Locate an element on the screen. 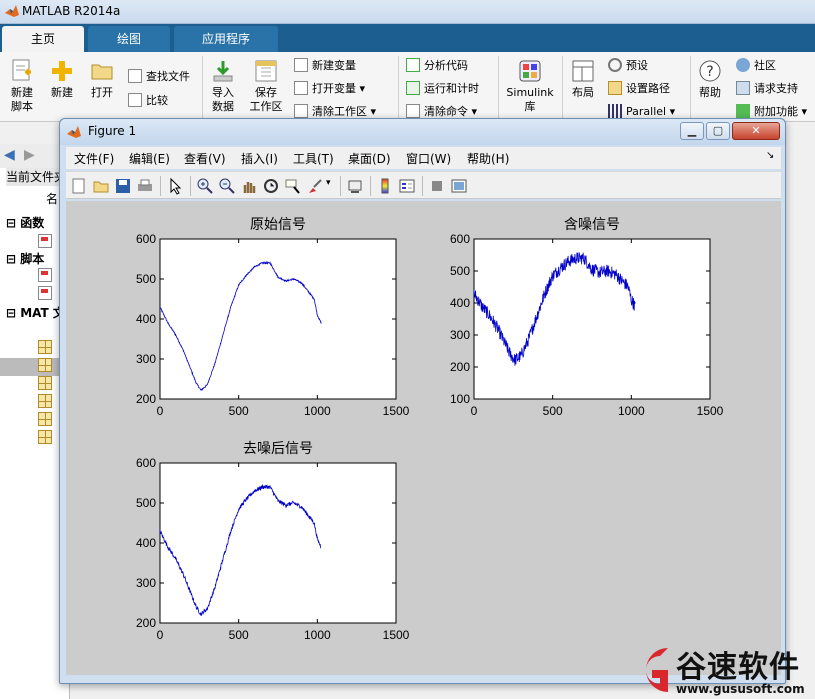  help-button: ? 帮助 is located at coordinates (710, 79).